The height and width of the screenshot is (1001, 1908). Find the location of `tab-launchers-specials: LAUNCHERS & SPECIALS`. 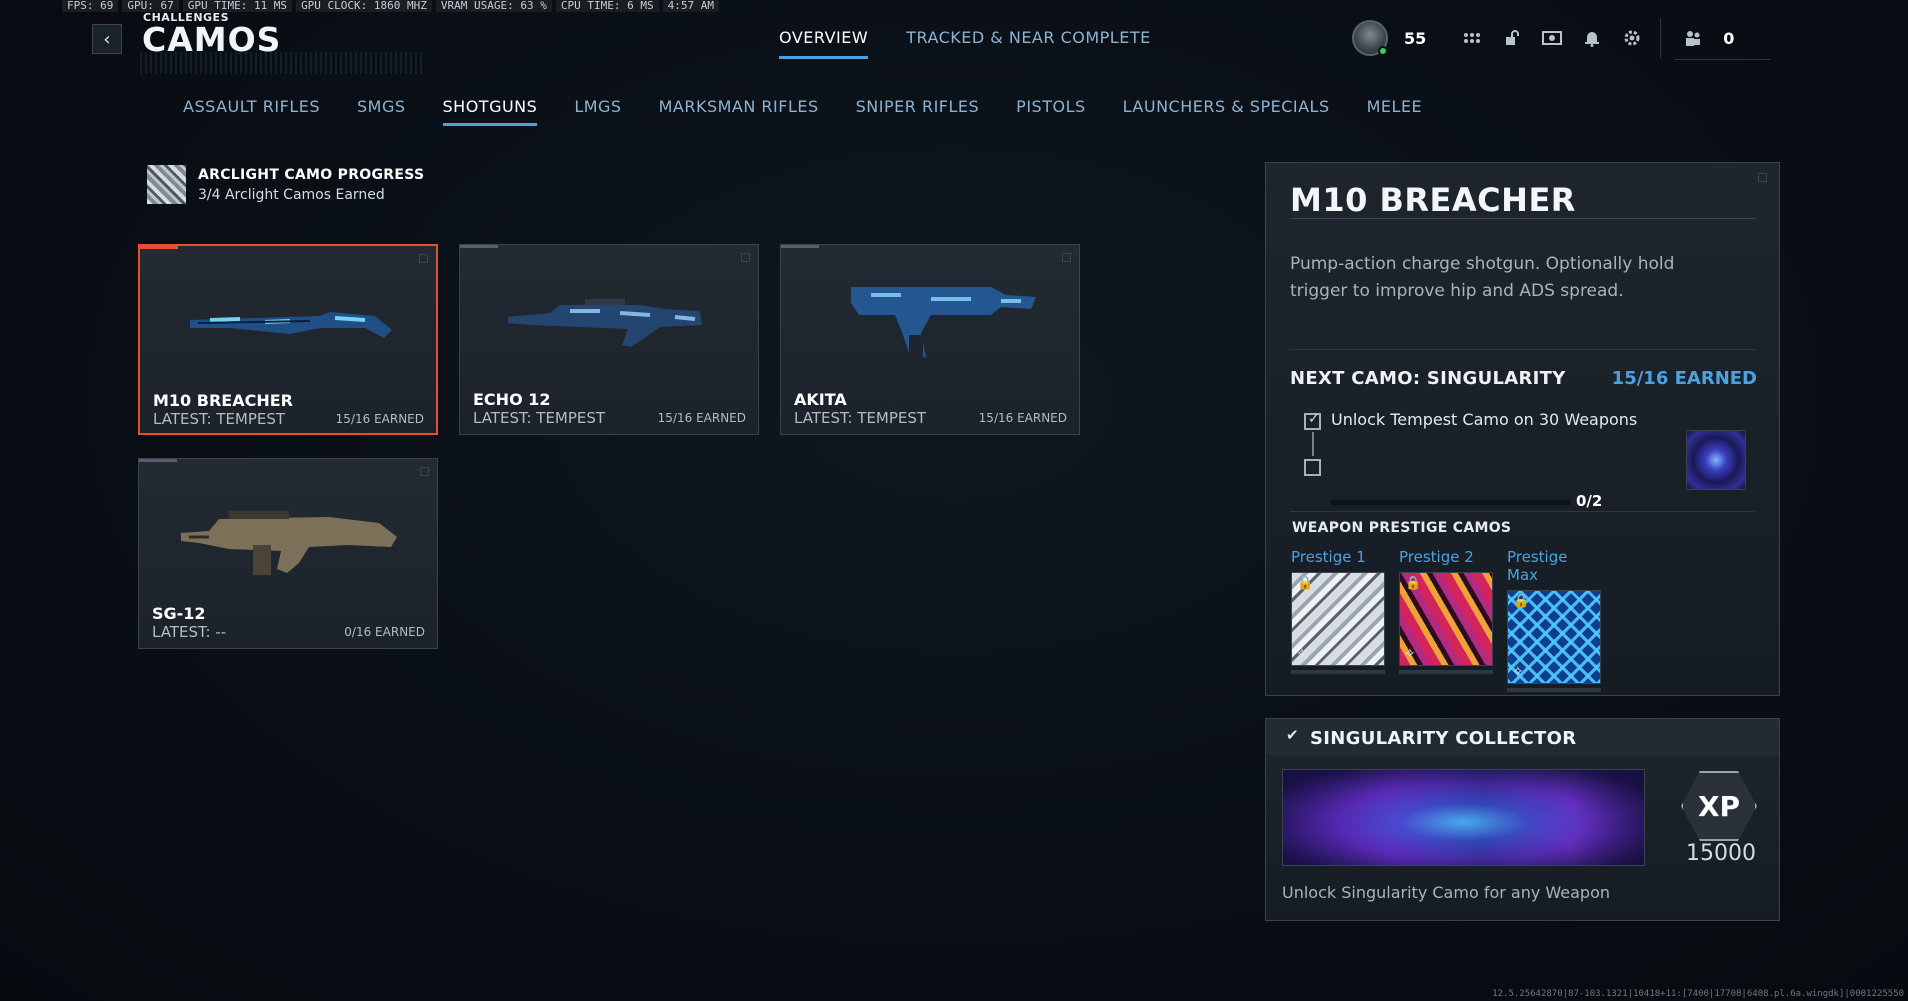

tab-launchers-specials: LAUNCHERS & SPECIALS is located at coordinates (1226, 111).